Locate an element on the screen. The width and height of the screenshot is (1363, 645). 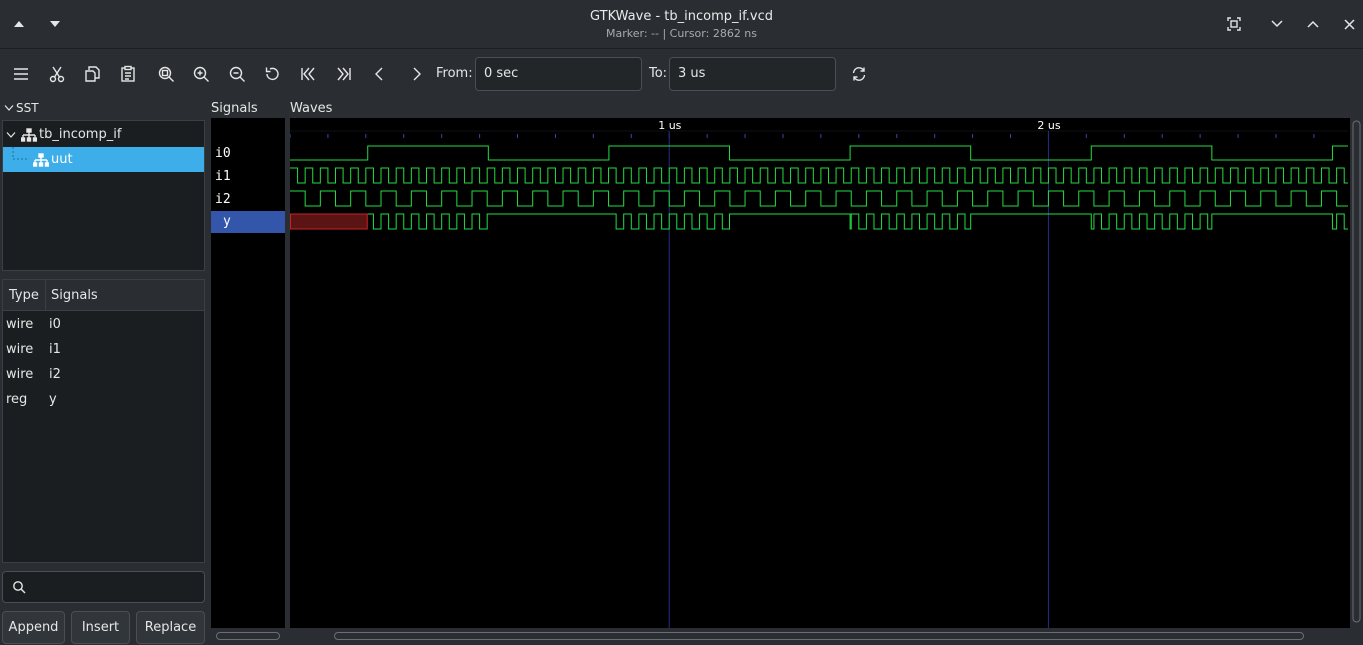
insert-button: Insert is located at coordinates (100, 627).